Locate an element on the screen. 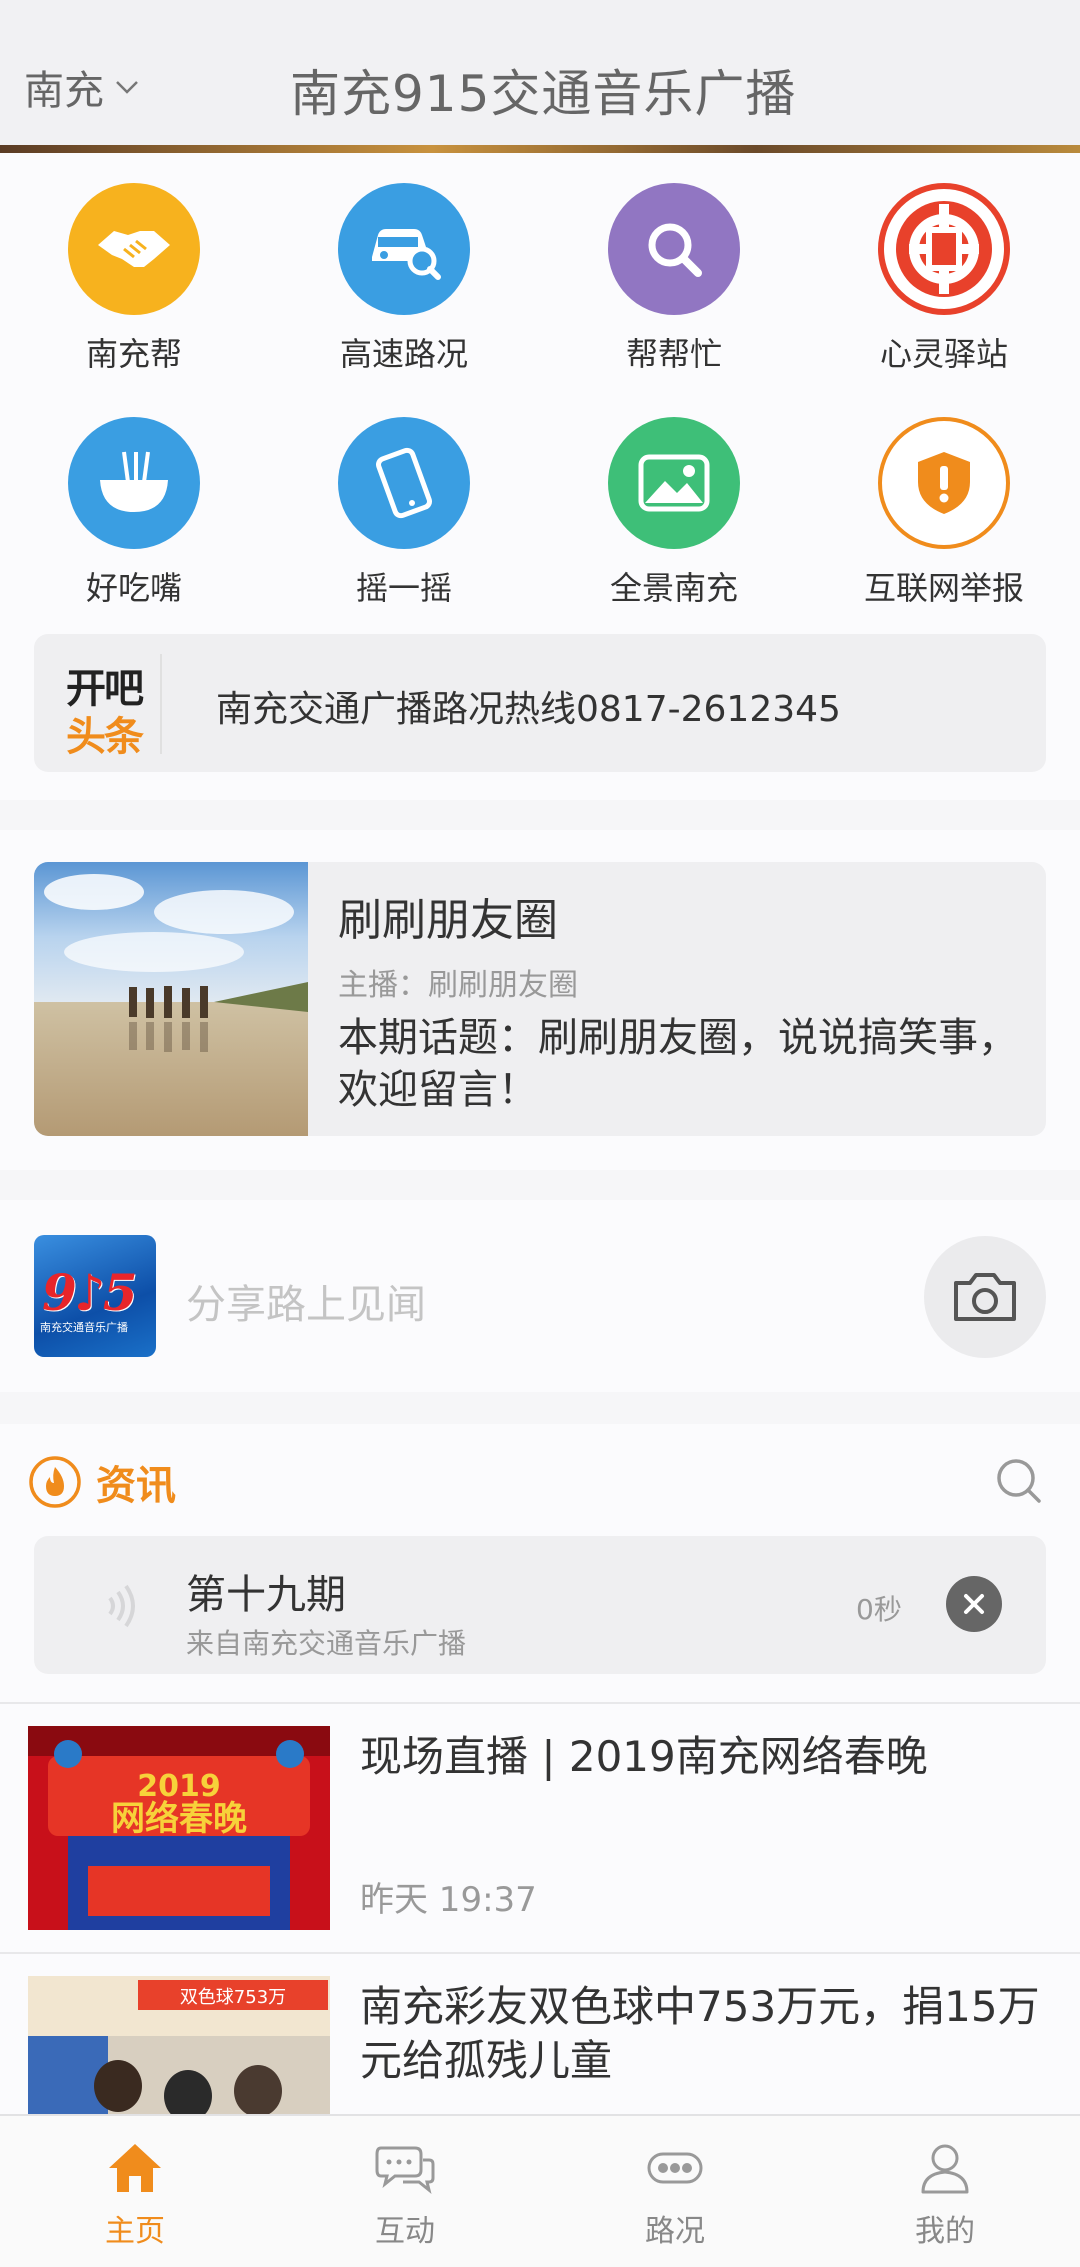 This screenshot has width=1080, height=2267. grid-item-shake: 摇一摇 is located at coordinates (404, 513).